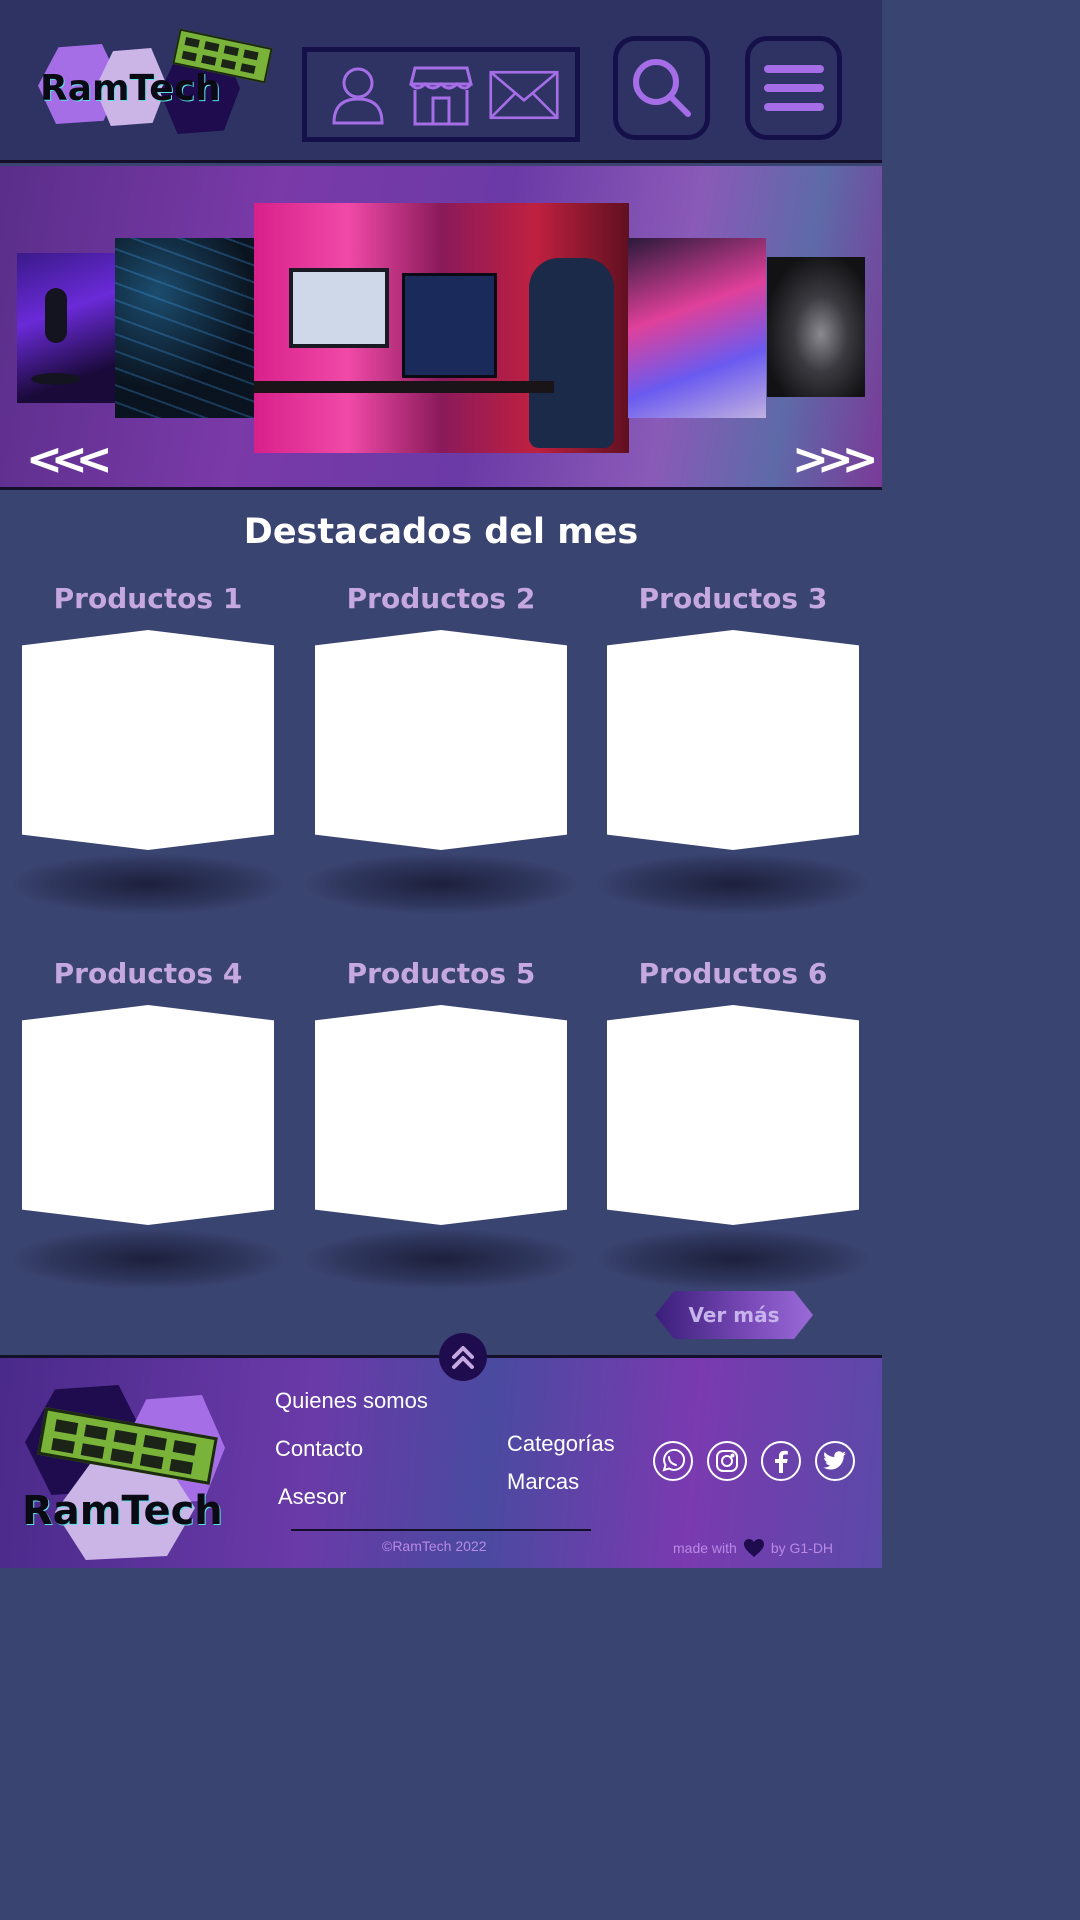 This screenshot has height=1920, width=1080. I want to click on product-card: Productos 2, so click(441, 748).